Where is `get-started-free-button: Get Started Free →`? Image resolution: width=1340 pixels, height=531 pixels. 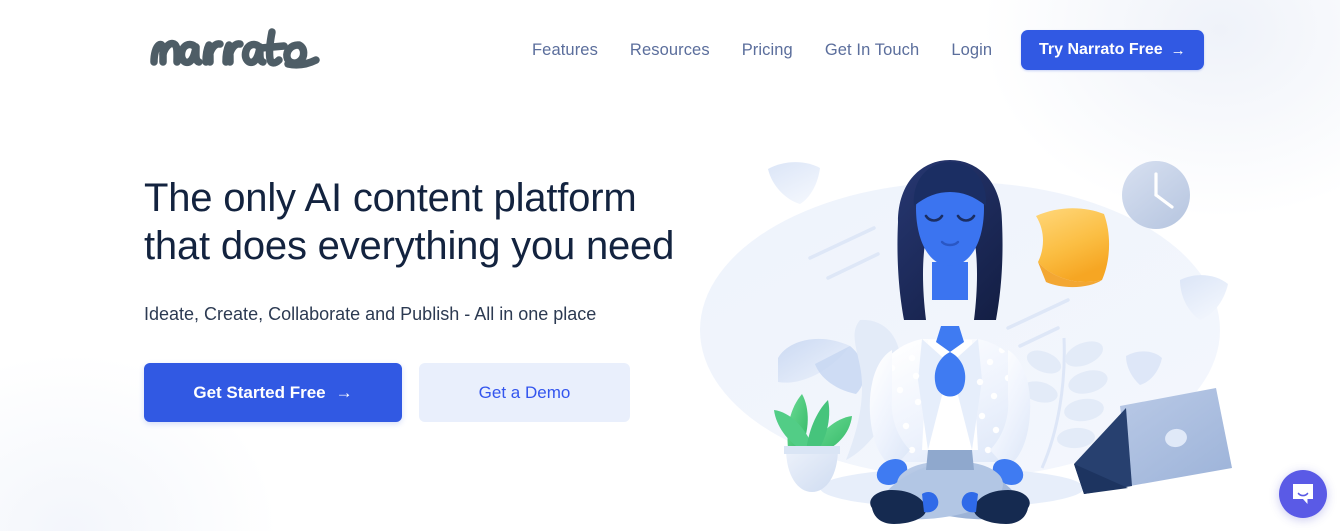
get-started-free-button: Get Started Free → is located at coordinates (273, 392).